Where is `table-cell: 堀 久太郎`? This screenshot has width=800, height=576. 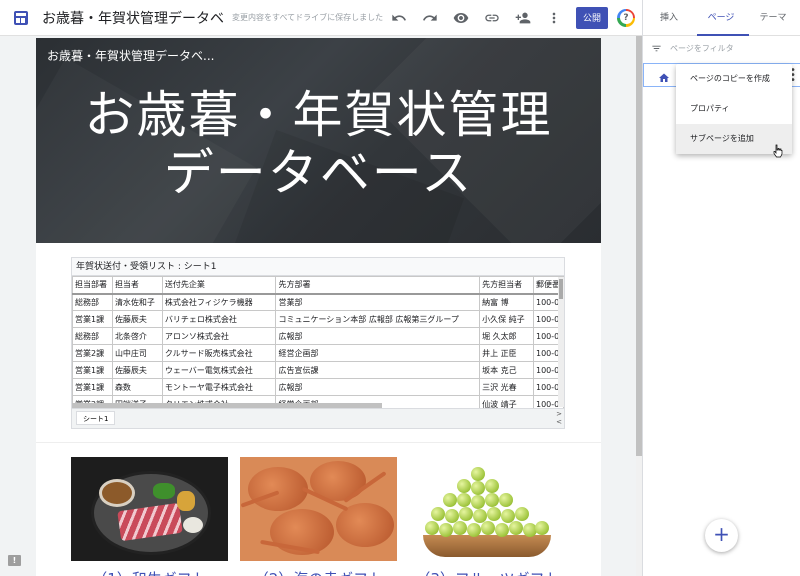 table-cell: 堀 久太郎 is located at coordinates (506, 336).